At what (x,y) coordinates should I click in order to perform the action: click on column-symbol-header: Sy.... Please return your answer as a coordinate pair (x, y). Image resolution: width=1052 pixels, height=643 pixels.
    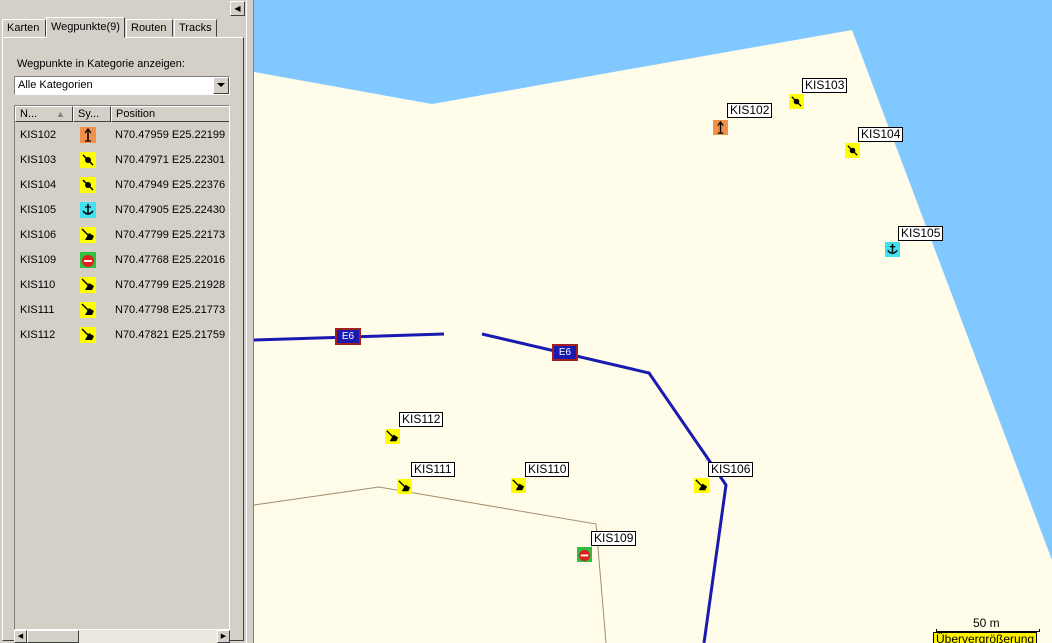
    Looking at the image, I should click on (92, 114).